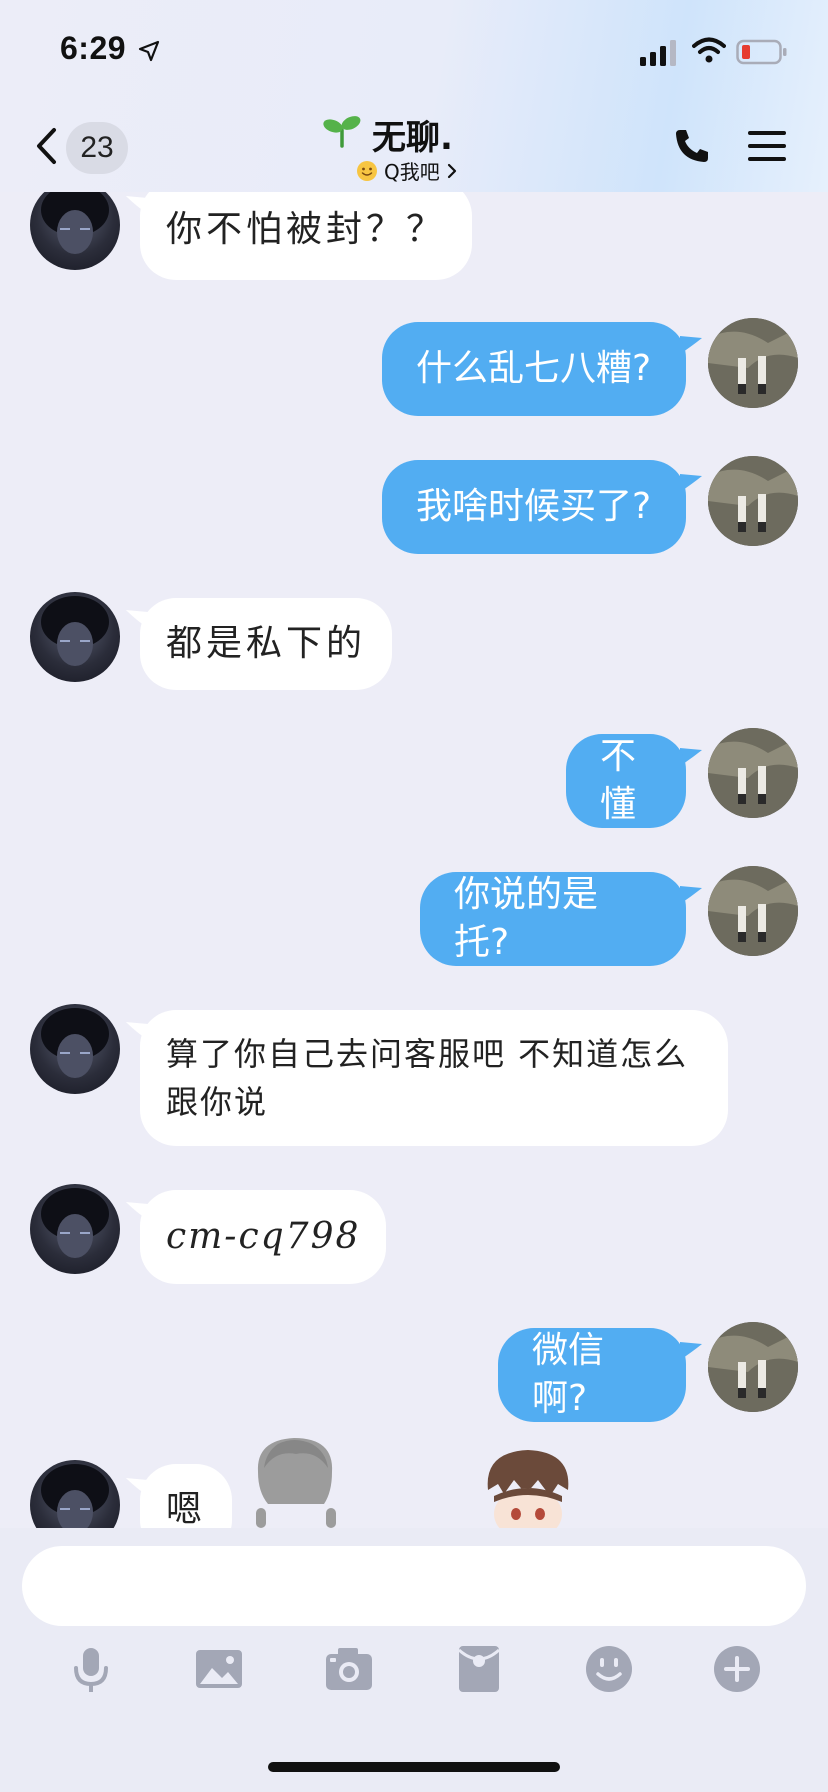 This screenshot has width=828, height=1792. What do you see at coordinates (367, 170) in the screenshot?
I see `smile-status-icon` at bounding box center [367, 170].